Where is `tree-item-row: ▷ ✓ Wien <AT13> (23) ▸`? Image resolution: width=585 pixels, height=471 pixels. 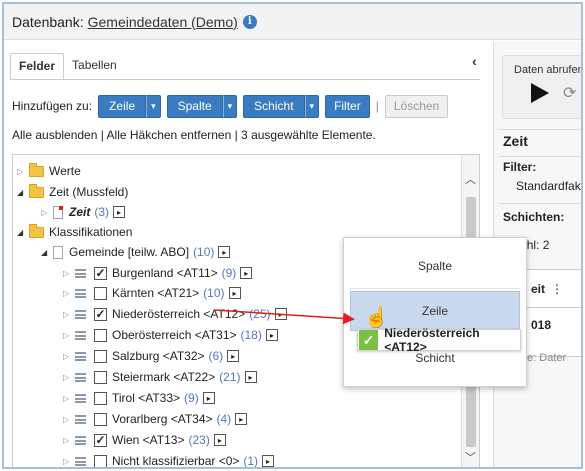 tree-item-row: ▷ ✓ Wien <AT13> (23) ▸ is located at coordinates (144, 440).